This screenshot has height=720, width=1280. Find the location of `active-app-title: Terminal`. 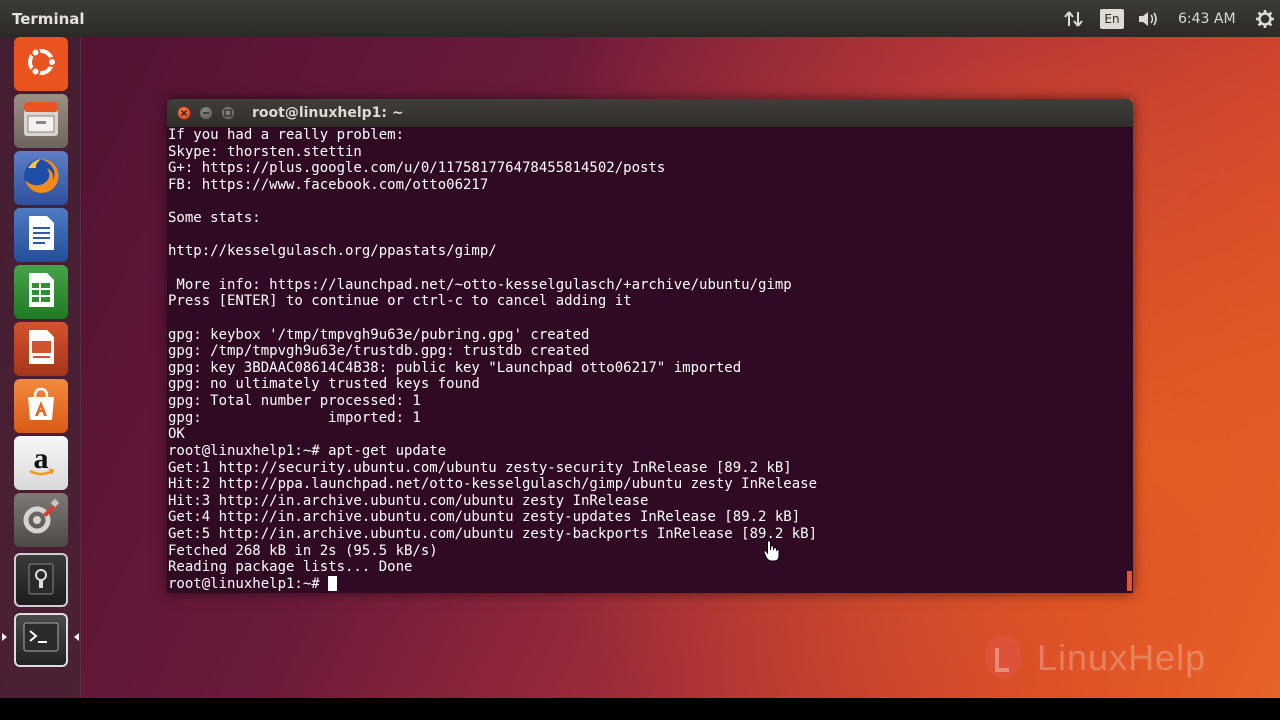

active-app-title: Terminal is located at coordinates (48, 19).